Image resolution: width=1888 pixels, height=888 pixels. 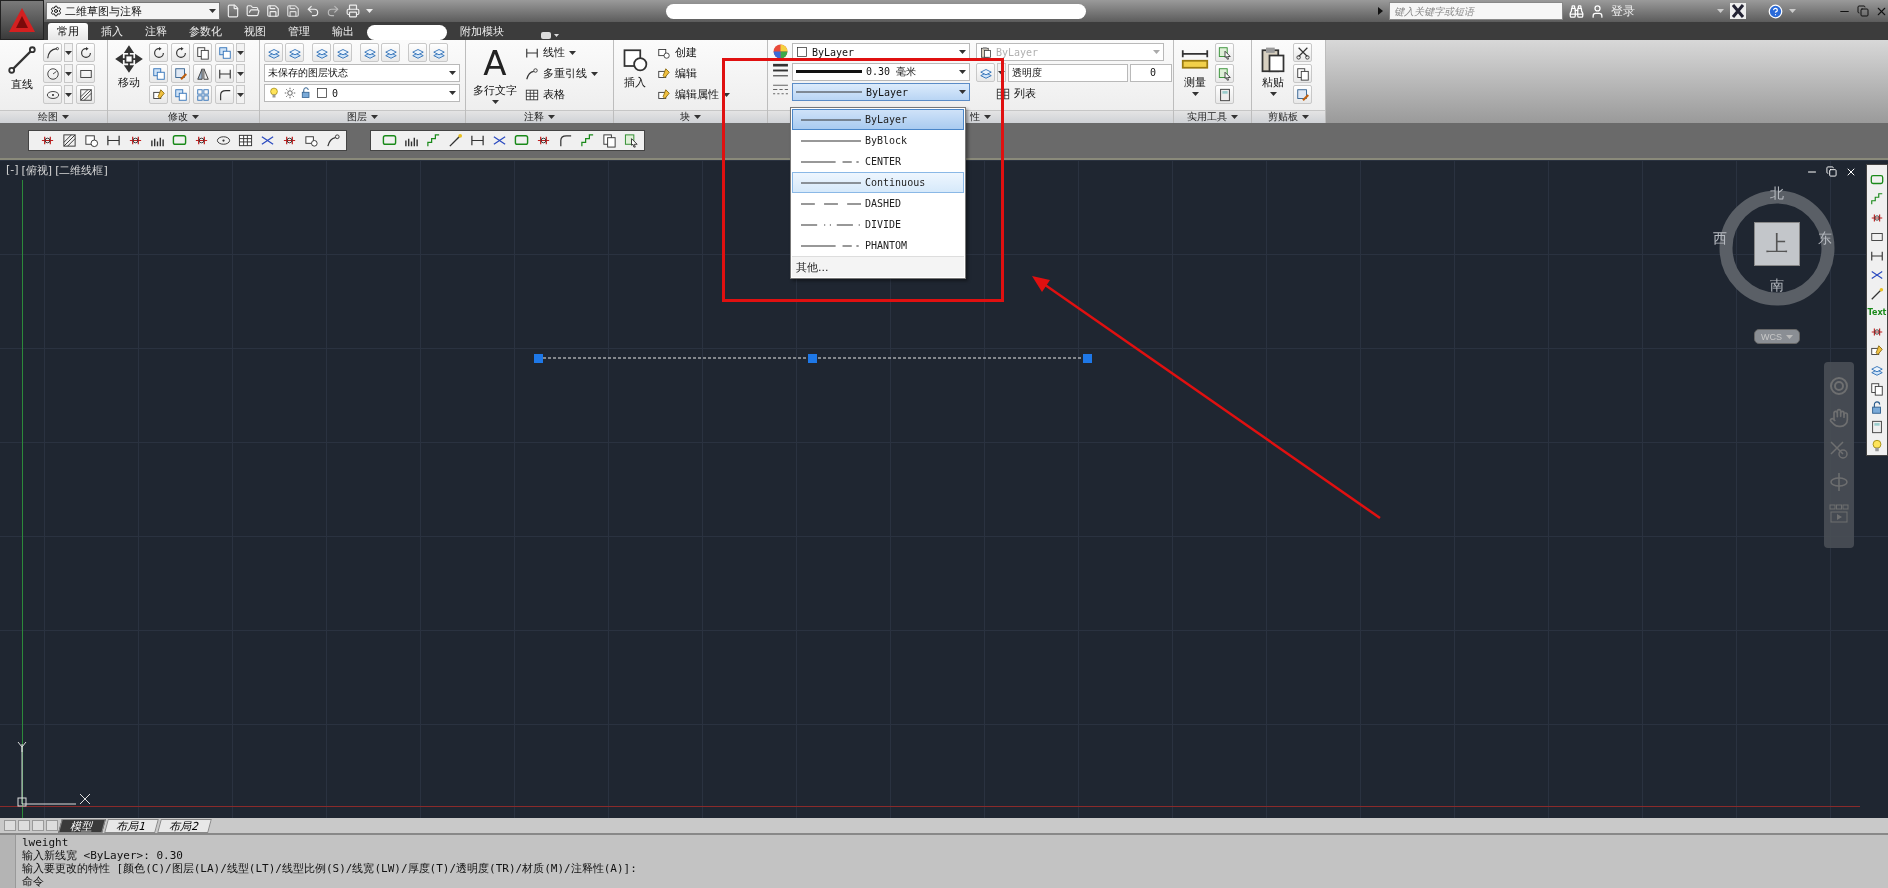 I want to click on panel-title: 剪贴板, so click(x=1288, y=116).